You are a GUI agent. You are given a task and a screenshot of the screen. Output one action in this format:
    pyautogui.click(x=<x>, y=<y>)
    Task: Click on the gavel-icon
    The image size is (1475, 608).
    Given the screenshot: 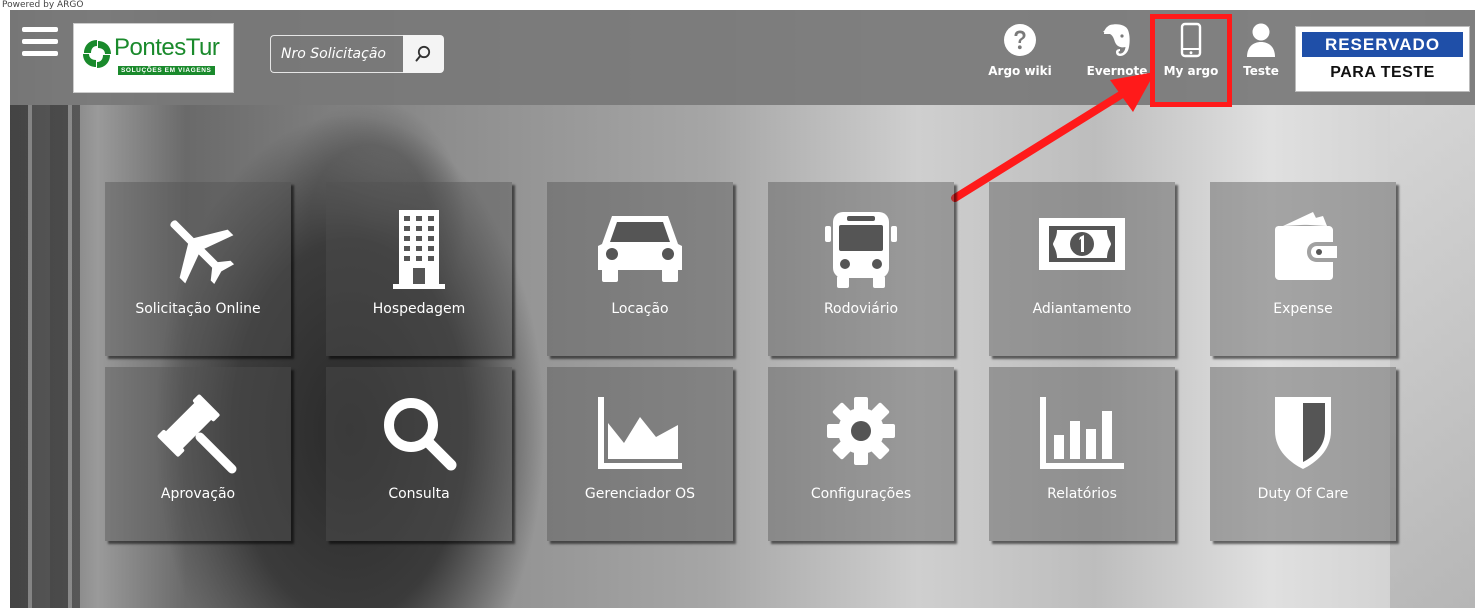 What is the action you would take?
    pyautogui.click(x=197, y=434)
    